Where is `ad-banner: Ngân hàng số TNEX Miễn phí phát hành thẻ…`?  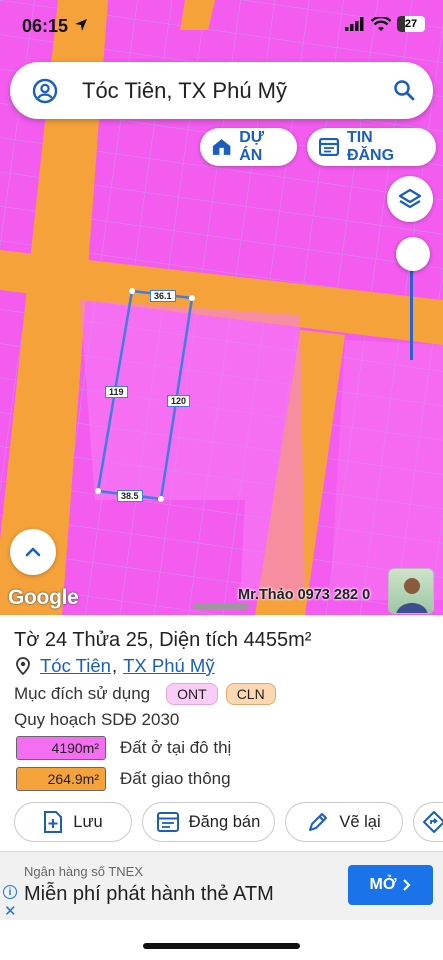
ad-banner: Ngân hàng số TNEX Miễn phí phát hành thẻ… is located at coordinates (221, 885).